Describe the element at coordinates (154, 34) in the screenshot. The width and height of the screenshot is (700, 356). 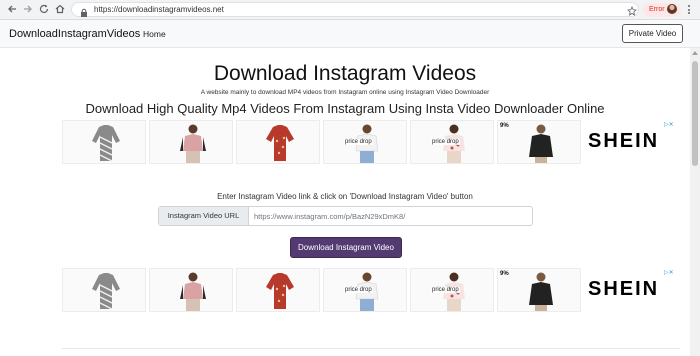
I see `nav-home-link: Home` at that location.